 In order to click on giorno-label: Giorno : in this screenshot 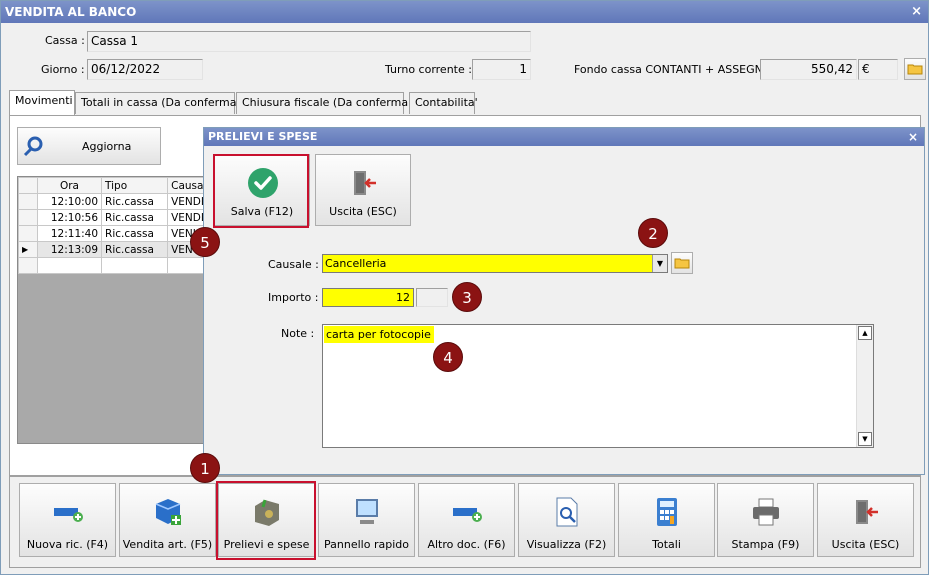, I will do `click(63, 69)`.